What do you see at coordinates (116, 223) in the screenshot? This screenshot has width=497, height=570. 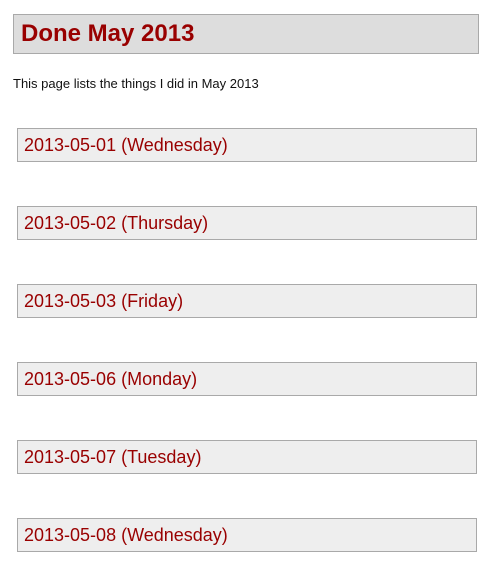 I see `day-heading: 2013-05-02 (Thursday)` at bounding box center [116, 223].